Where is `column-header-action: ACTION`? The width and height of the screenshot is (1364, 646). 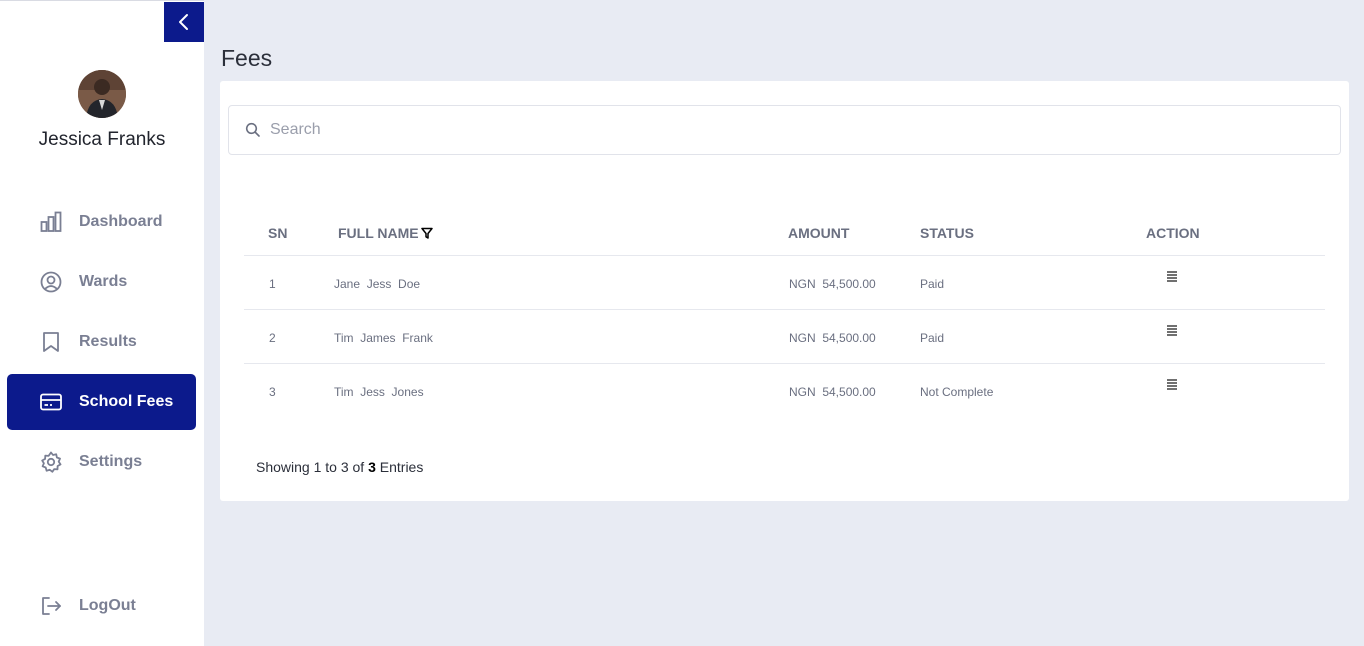
column-header-action: ACTION is located at coordinates (1173, 233).